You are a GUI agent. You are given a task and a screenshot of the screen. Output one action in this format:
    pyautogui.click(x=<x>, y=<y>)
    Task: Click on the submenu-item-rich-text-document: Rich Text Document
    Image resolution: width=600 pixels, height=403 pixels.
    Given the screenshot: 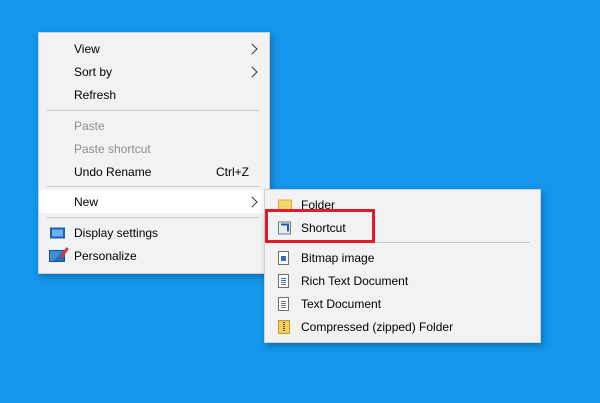 What is the action you would take?
    pyautogui.click(x=402, y=280)
    